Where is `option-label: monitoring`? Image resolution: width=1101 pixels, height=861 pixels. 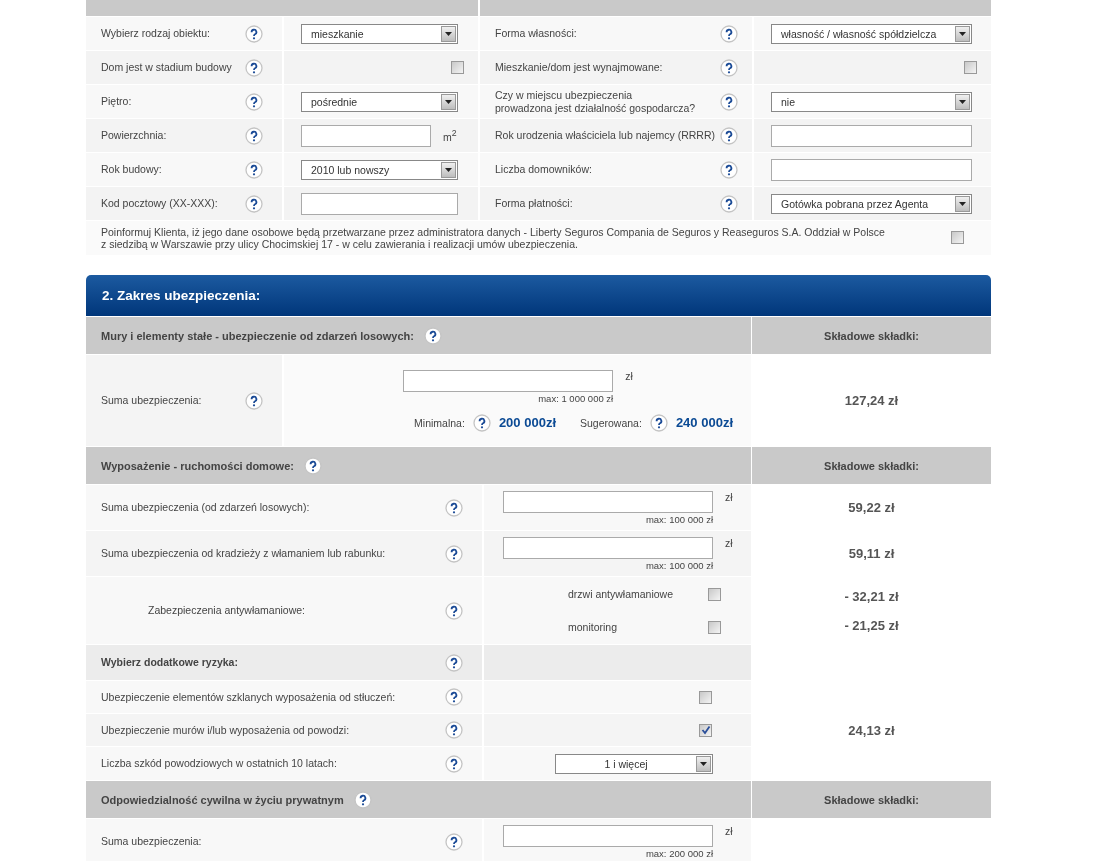 option-label: monitoring is located at coordinates (593, 627).